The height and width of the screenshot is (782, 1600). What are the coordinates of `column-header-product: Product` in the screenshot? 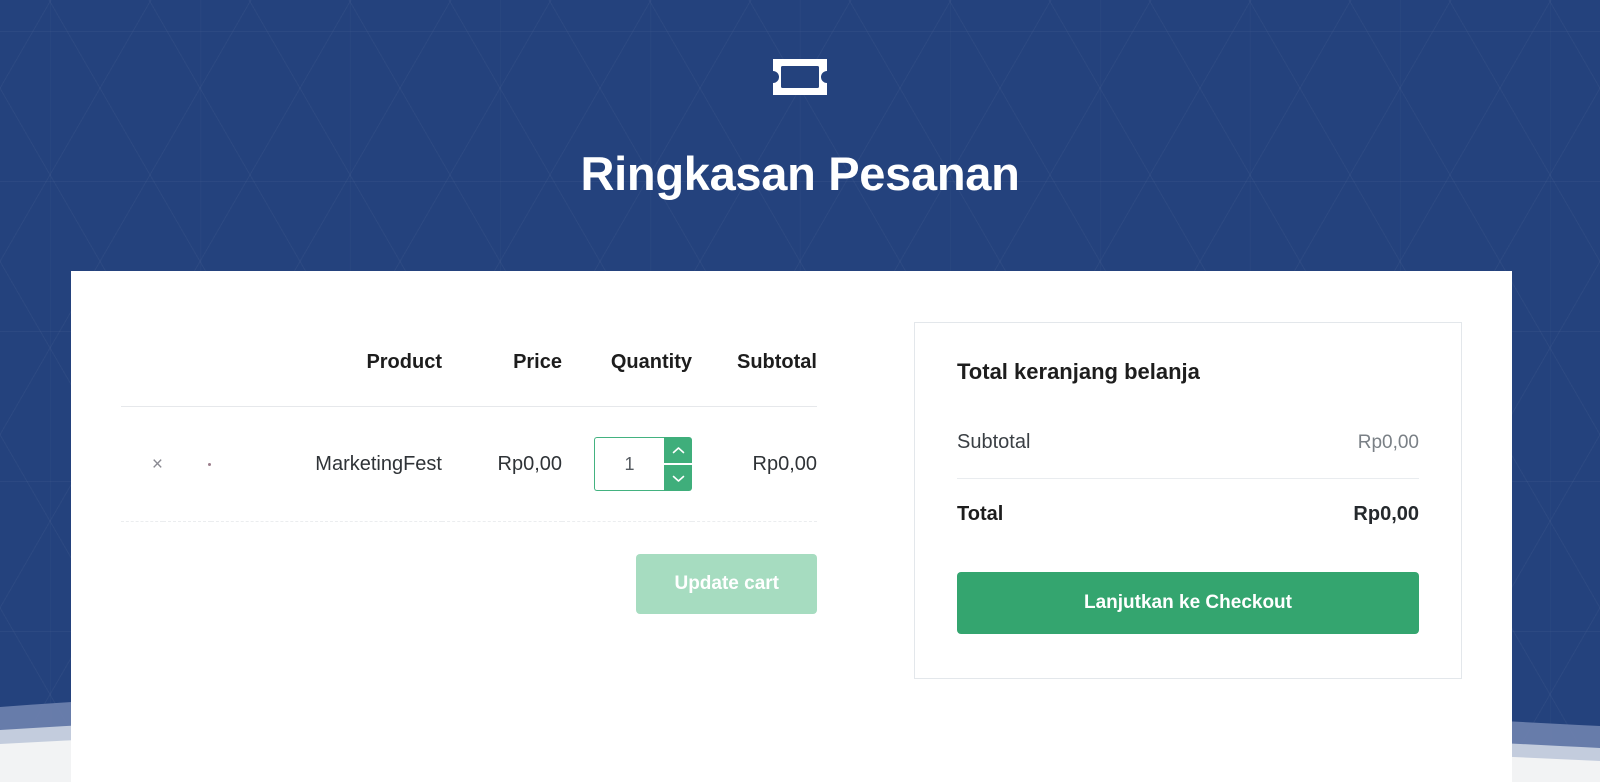 It's located at (404, 362).